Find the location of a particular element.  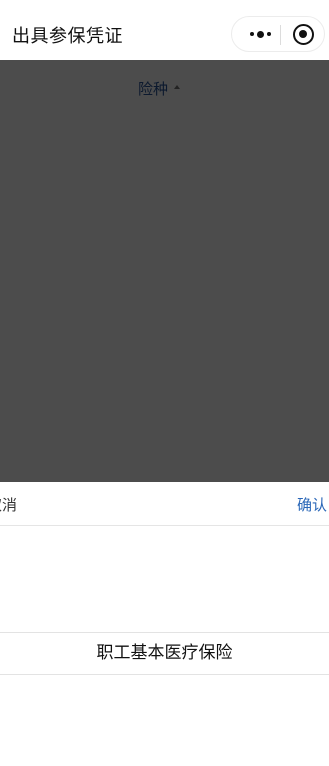

capsule-divider is located at coordinates (280, 35).